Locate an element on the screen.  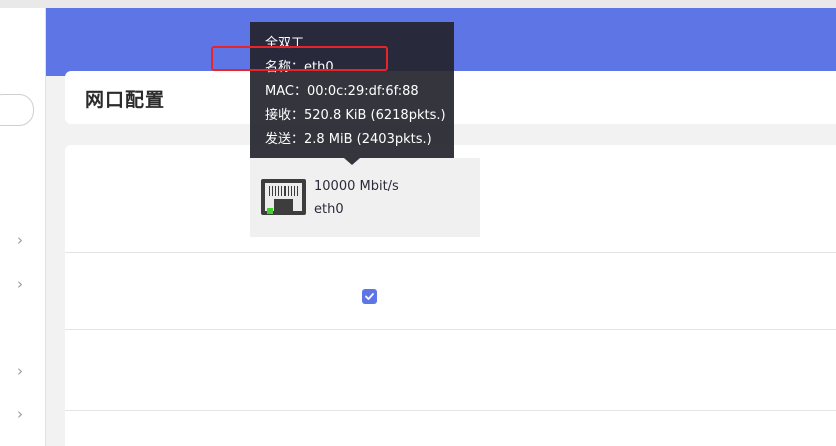
sidebar-search-input is located at coordinates (17, 110).